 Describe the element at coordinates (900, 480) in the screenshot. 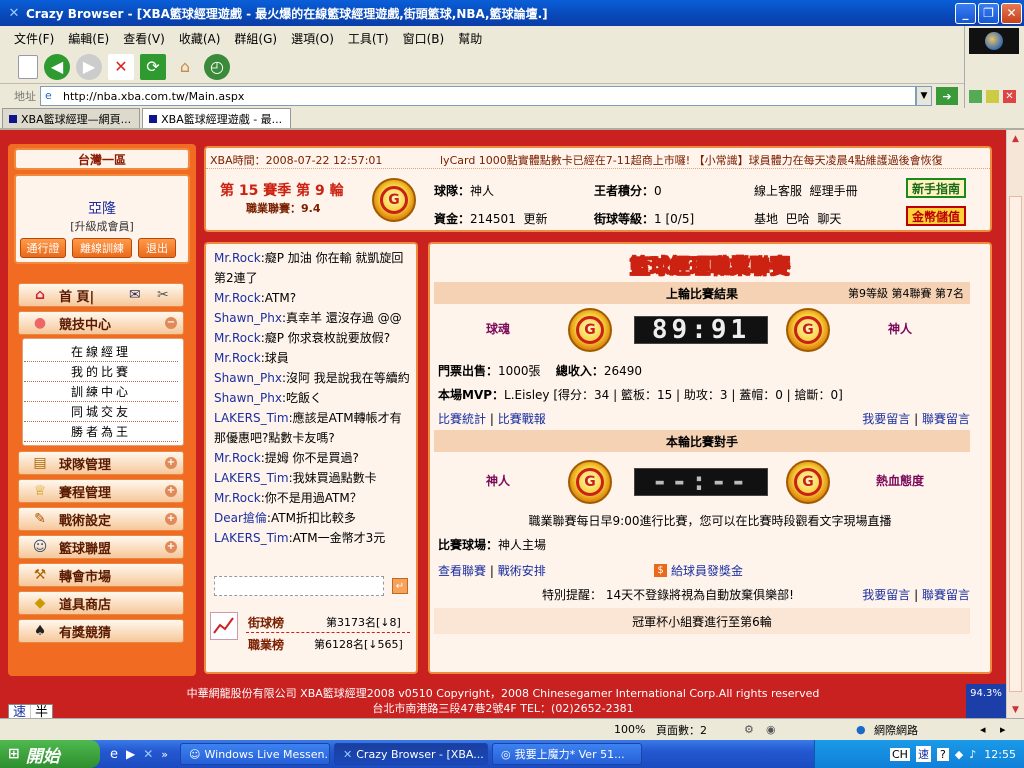

I see `next-away-team: 熱血態度` at that location.